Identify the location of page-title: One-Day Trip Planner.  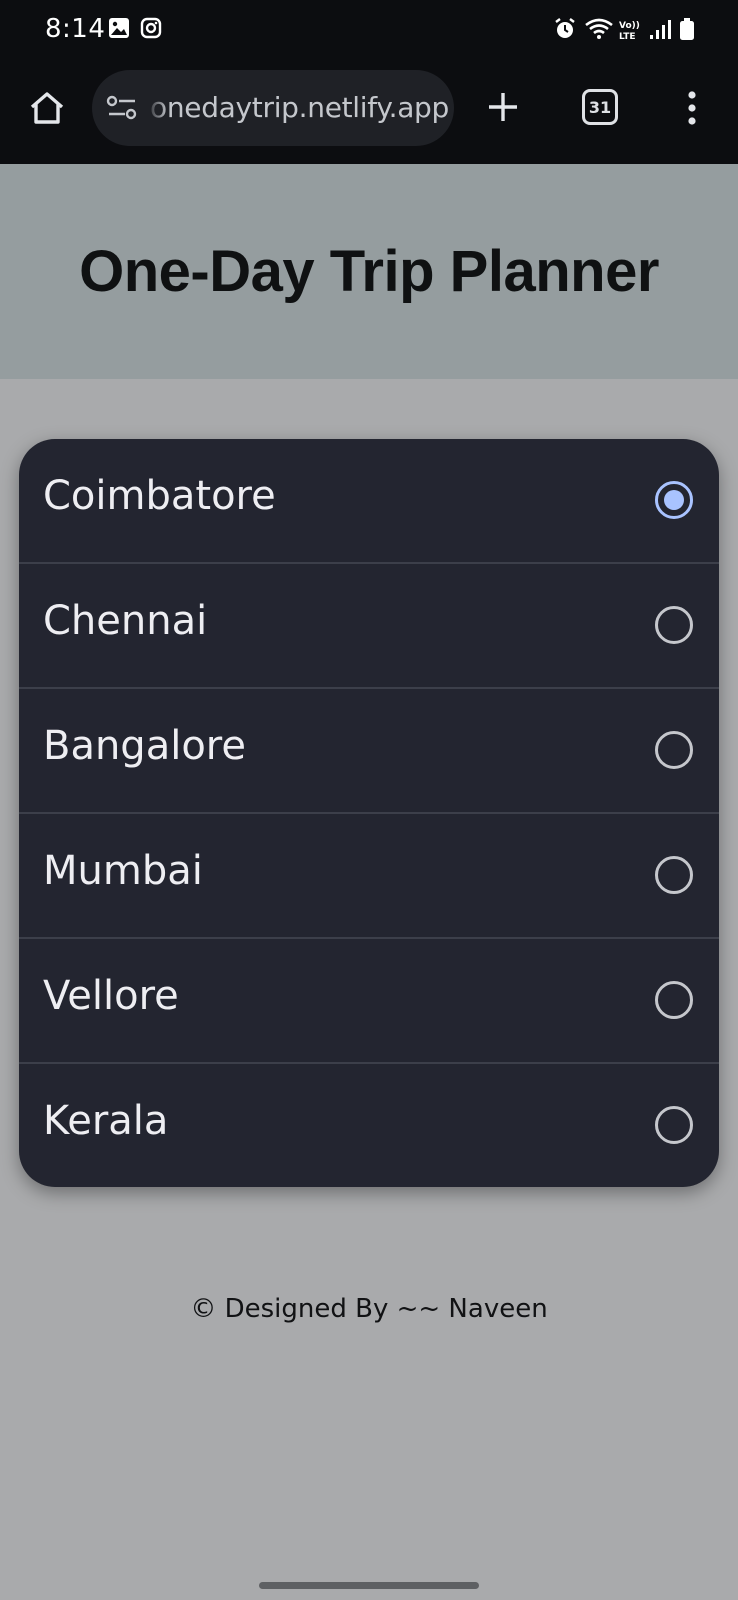
(369, 271).